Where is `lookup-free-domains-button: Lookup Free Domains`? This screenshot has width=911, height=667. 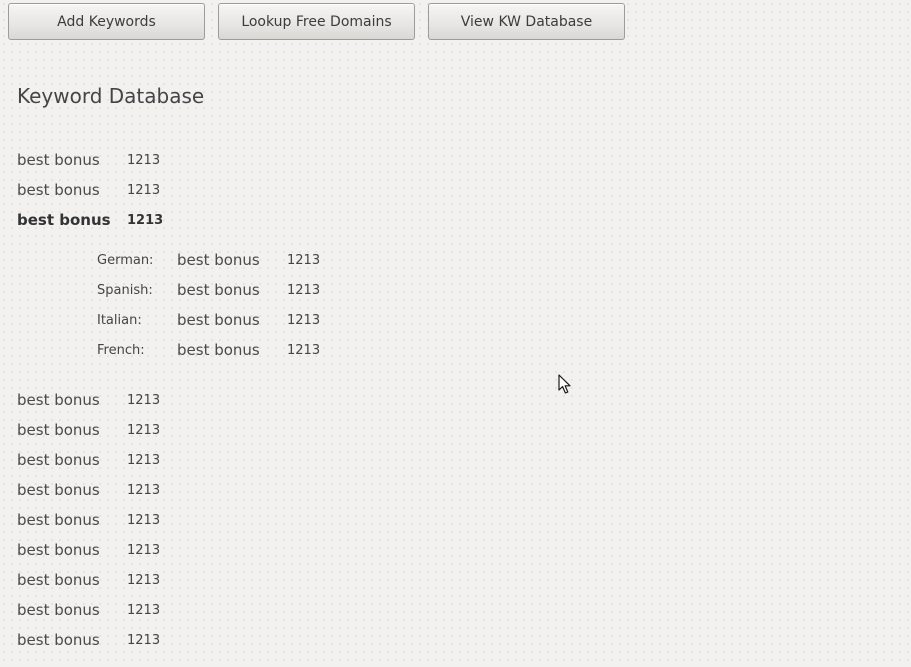
lookup-free-domains-button: Lookup Free Domains is located at coordinates (316, 21).